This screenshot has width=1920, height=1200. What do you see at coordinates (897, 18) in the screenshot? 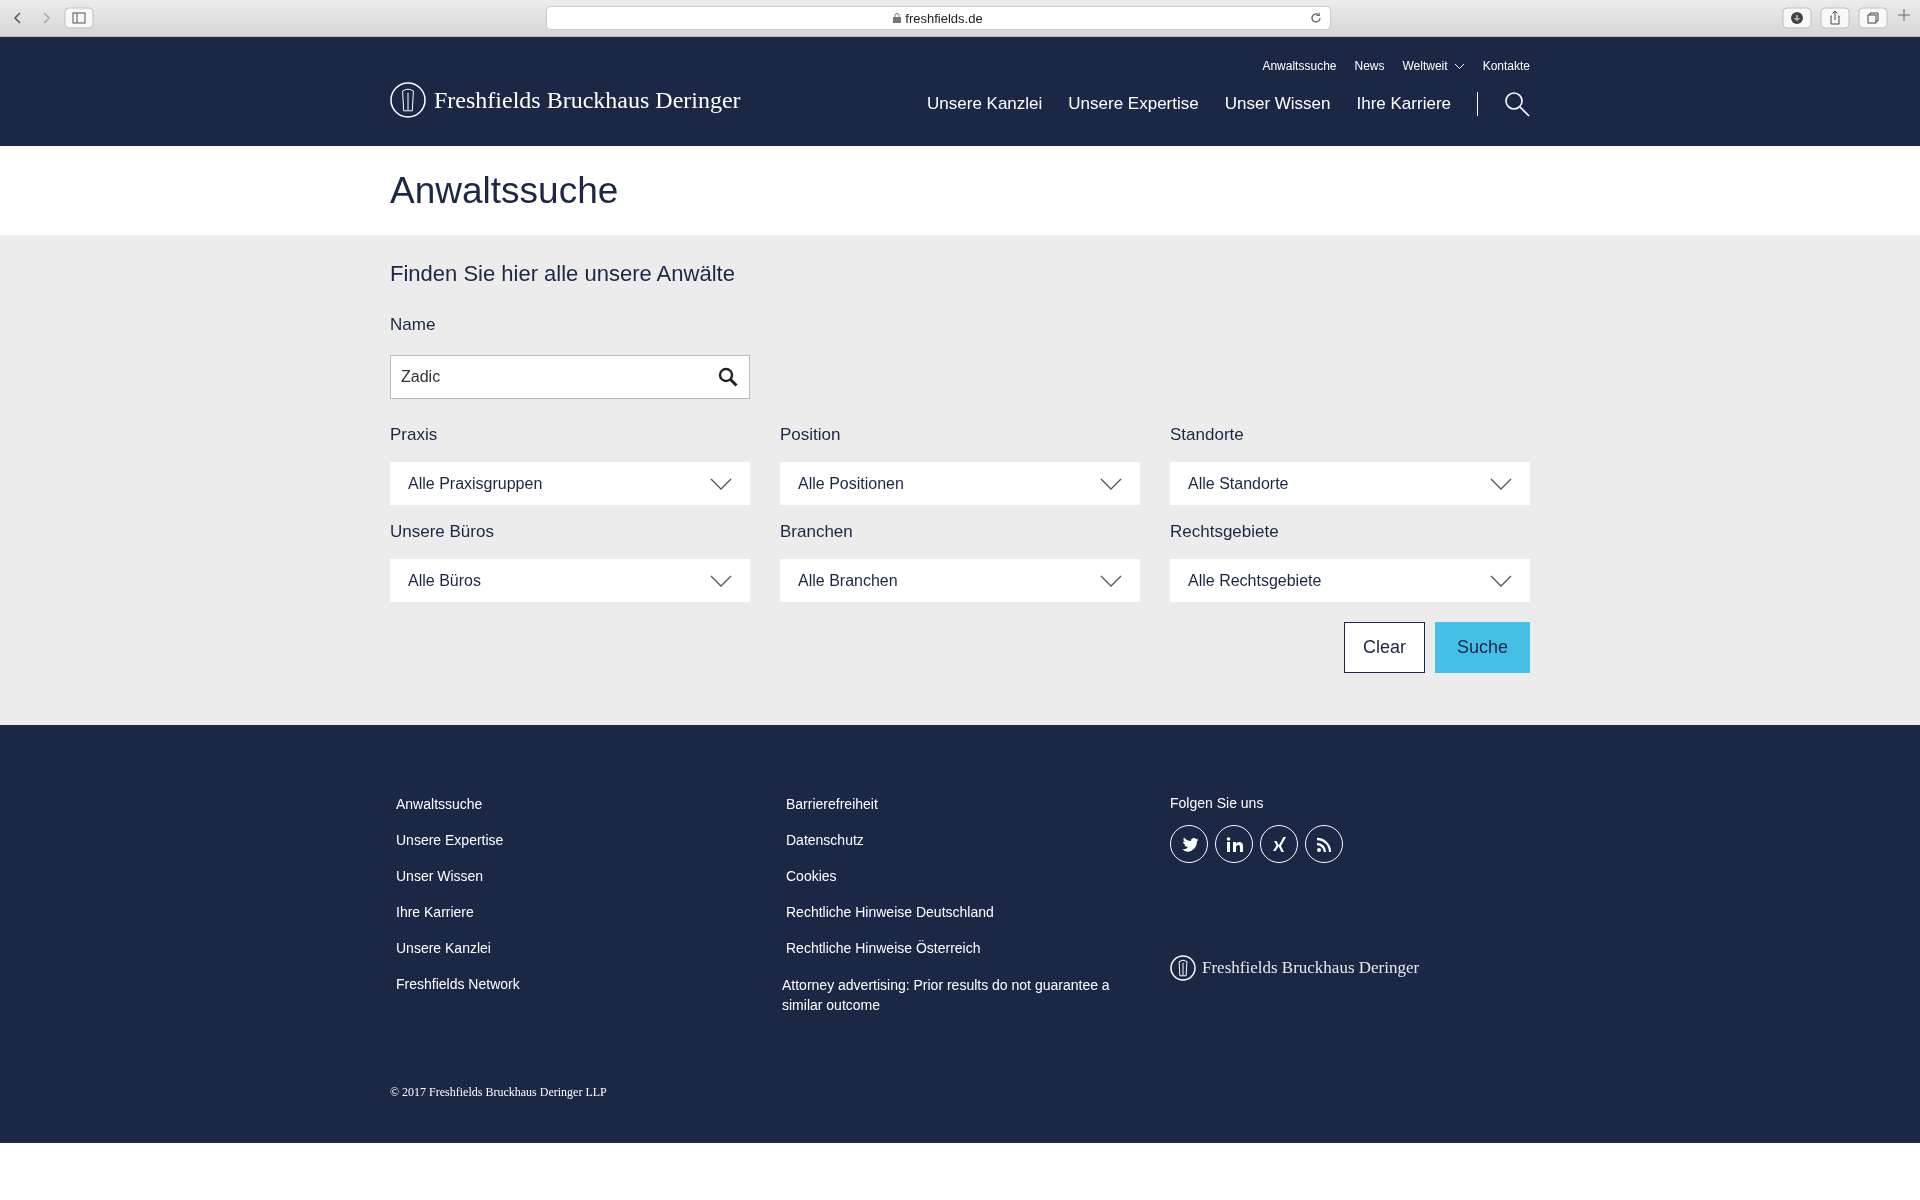
I see `lock-icon` at bounding box center [897, 18].